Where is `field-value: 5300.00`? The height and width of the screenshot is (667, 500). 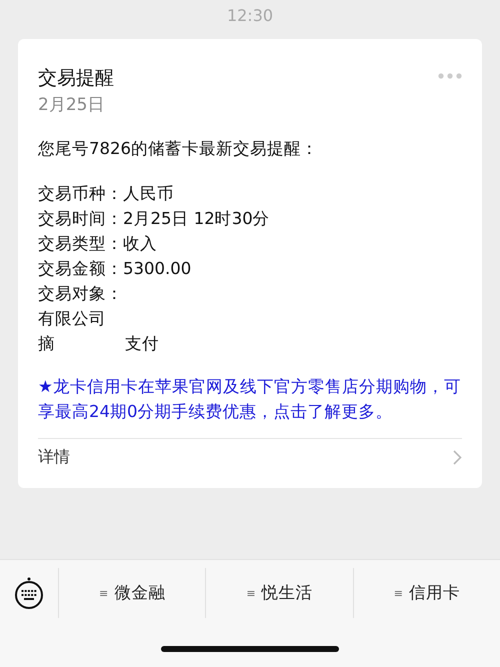 field-value: 5300.00 is located at coordinates (157, 269).